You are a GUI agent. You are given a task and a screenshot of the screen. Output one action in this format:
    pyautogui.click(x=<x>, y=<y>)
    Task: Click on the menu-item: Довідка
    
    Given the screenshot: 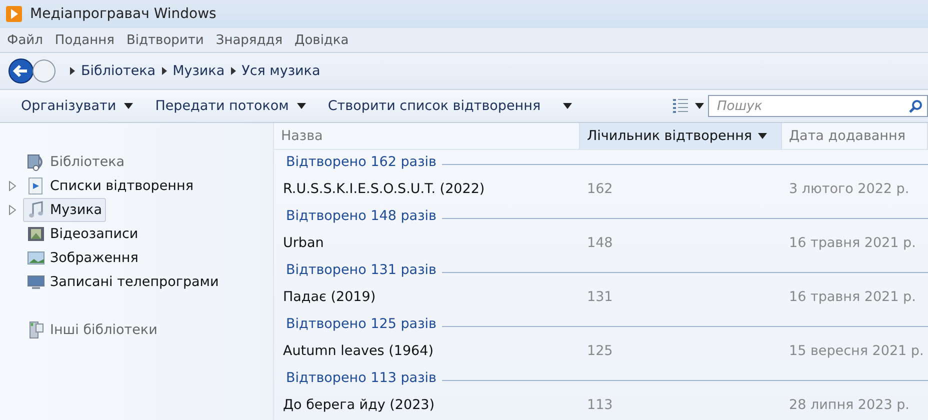 What is the action you would take?
    pyautogui.click(x=322, y=40)
    